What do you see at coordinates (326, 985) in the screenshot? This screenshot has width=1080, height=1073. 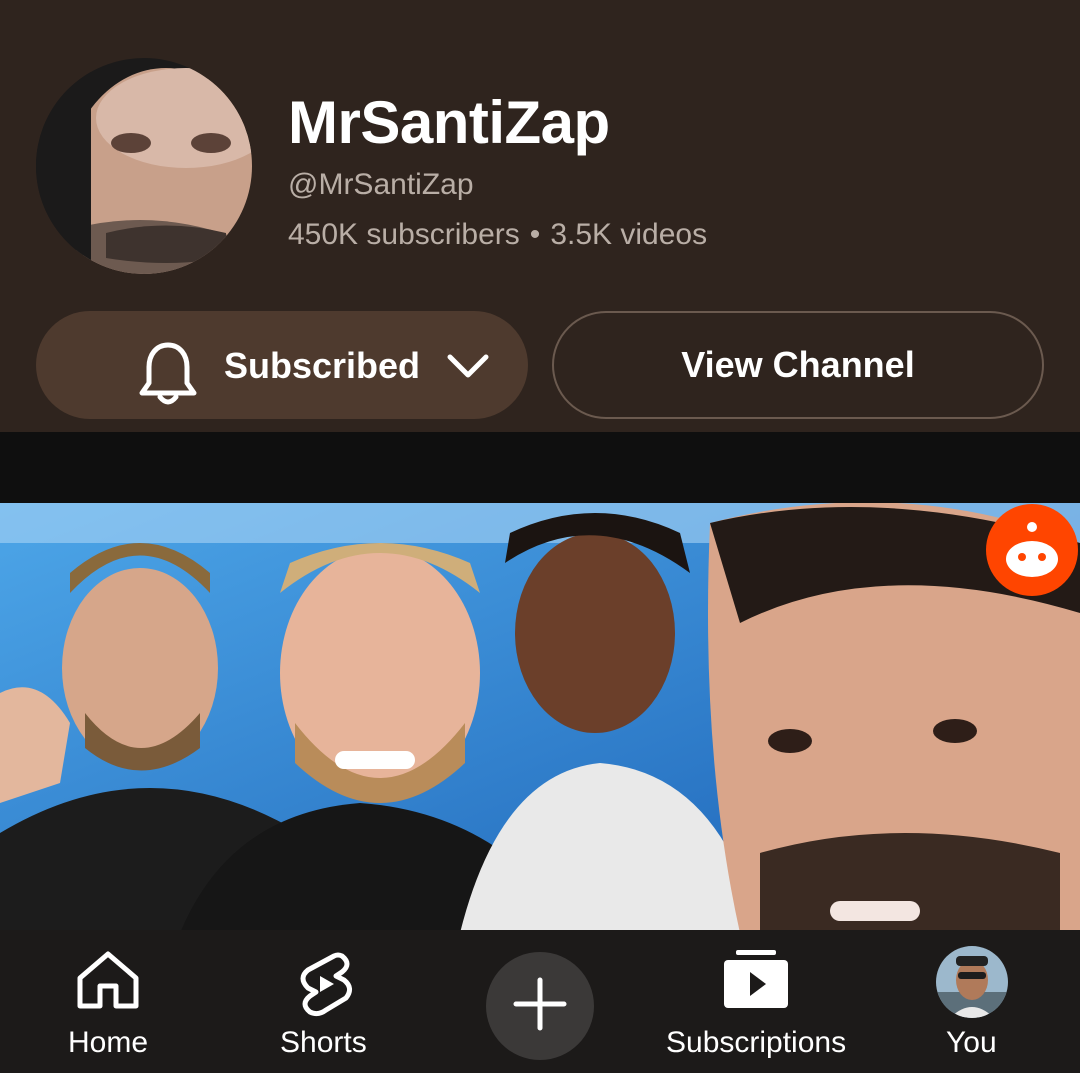 I see `shorts-icon` at bounding box center [326, 985].